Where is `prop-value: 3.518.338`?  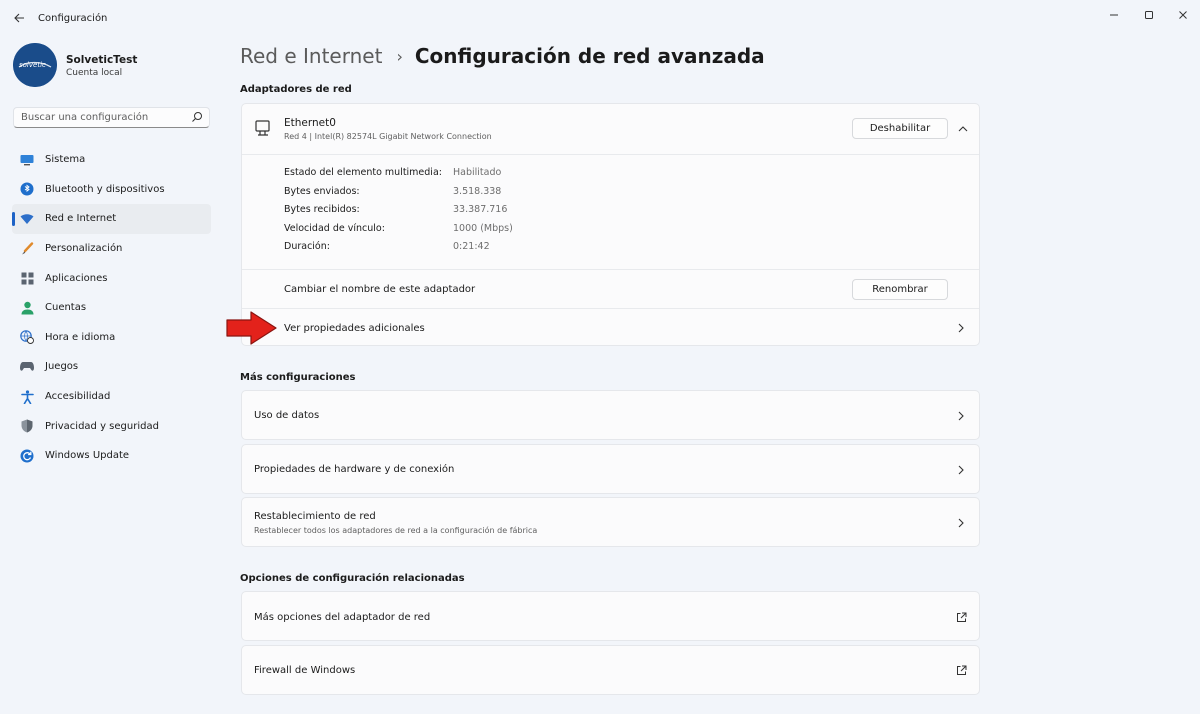 prop-value: 3.518.338 is located at coordinates (477, 191).